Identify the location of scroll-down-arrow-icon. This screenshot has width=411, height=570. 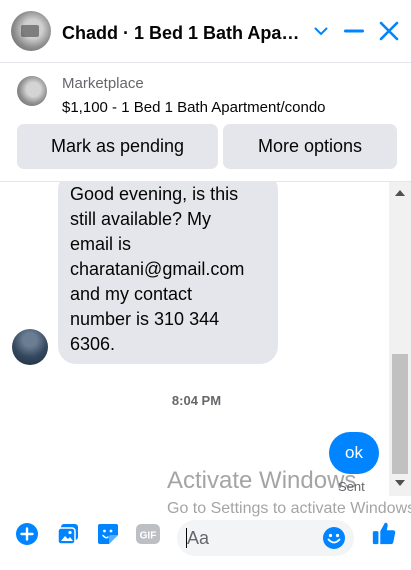
(400, 483).